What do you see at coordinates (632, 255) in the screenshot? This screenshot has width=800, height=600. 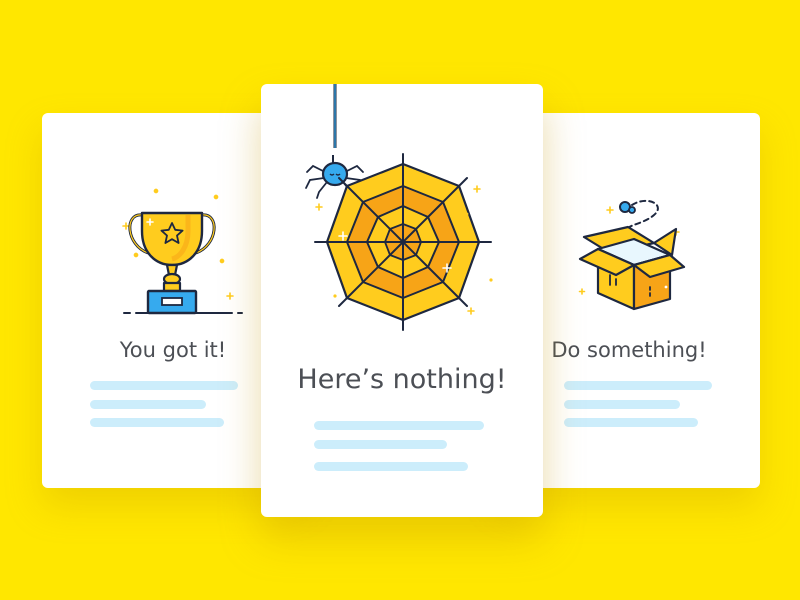 I see `open-box-icon` at bounding box center [632, 255].